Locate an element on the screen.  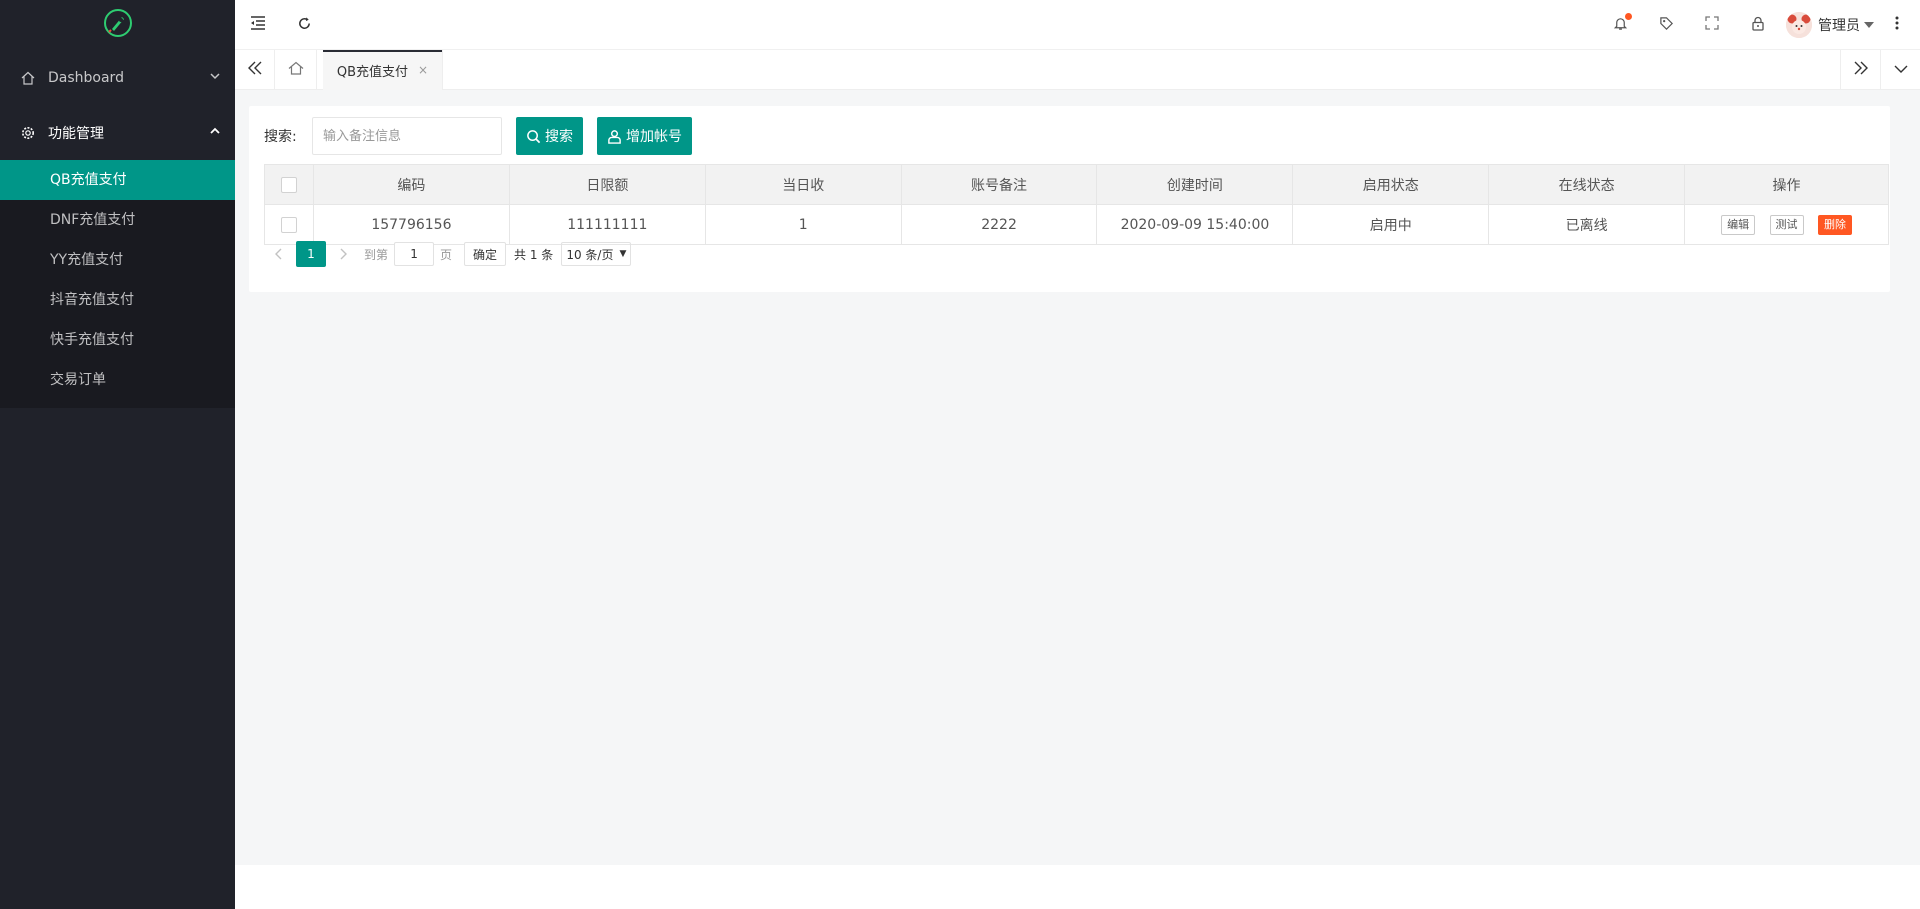
cell-enabled-status: 启用中 is located at coordinates (1391, 224).